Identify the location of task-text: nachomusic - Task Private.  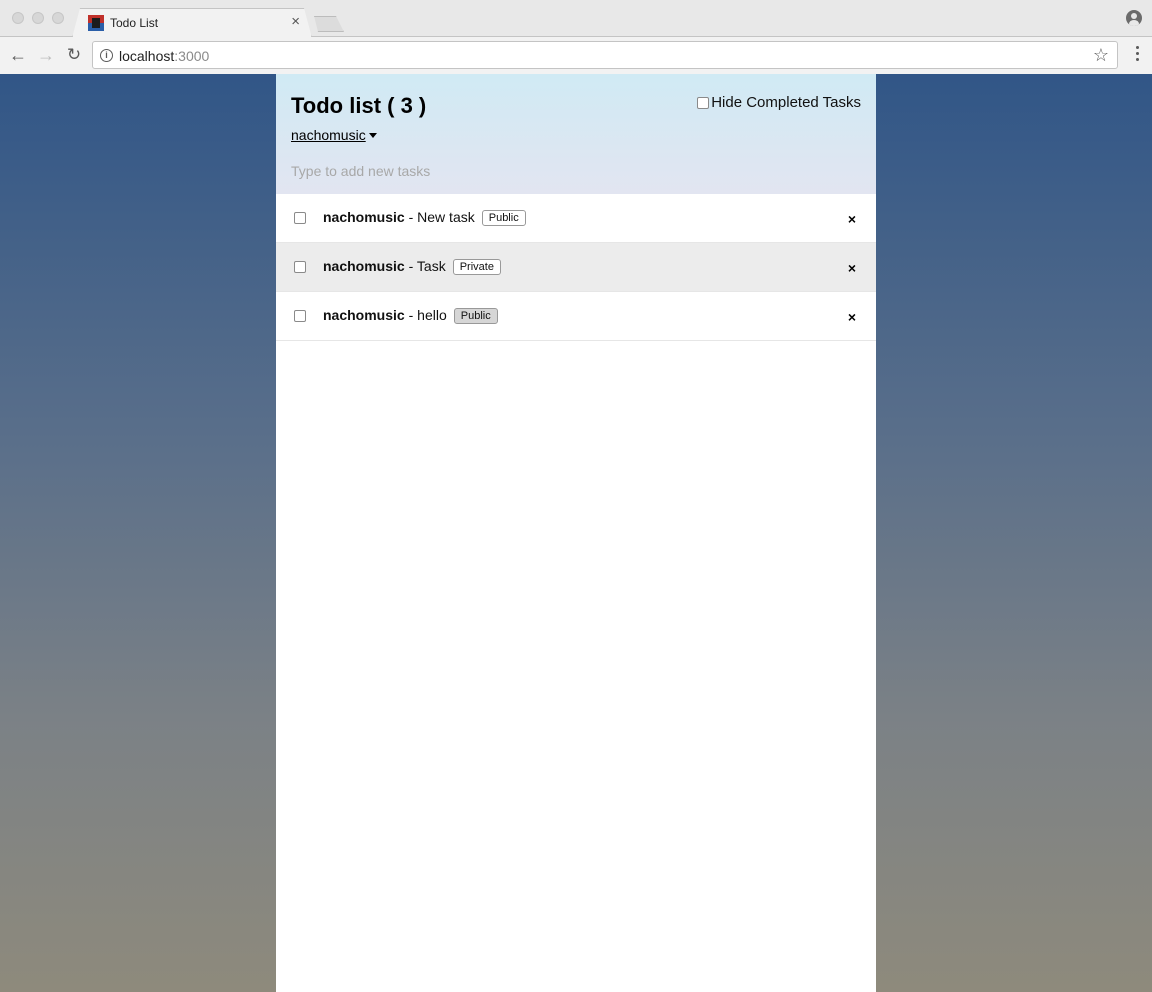
(412, 266).